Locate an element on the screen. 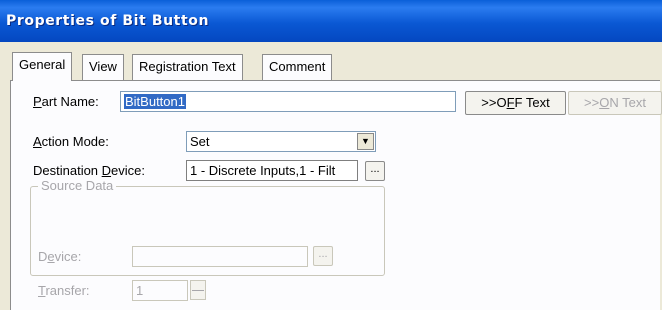 This screenshot has width=662, height=310. part-name-label: Part Name: is located at coordinates (66, 101).